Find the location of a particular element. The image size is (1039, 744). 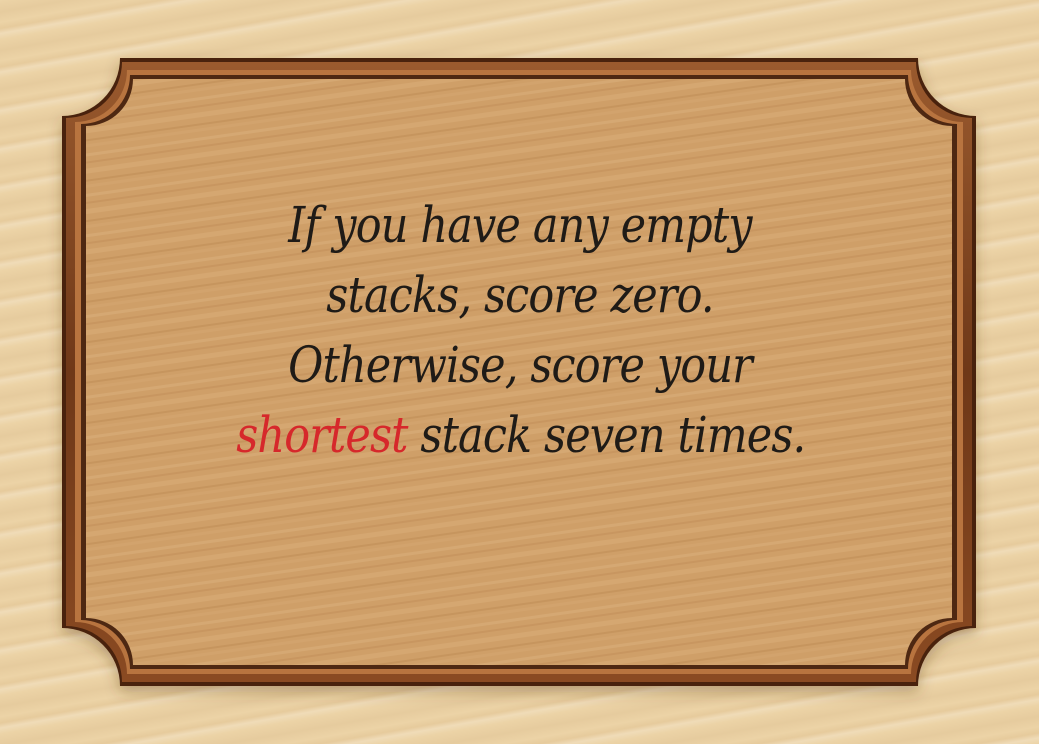

rule-line-4: shortest stack seven times. is located at coordinates (521, 435).